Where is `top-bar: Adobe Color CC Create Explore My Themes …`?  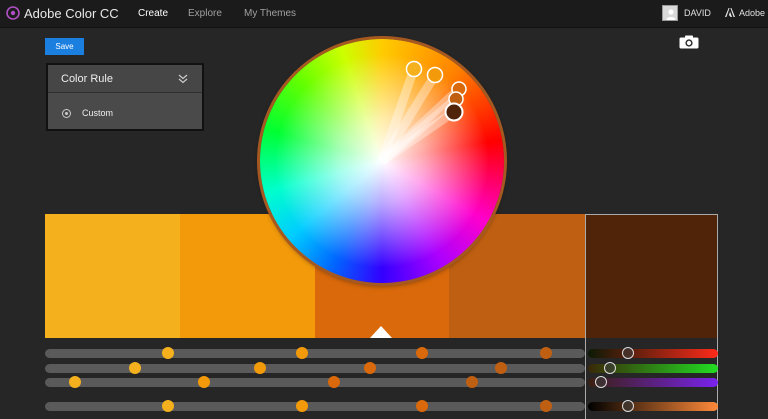 top-bar: Adobe Color CC Create Explore My Themes … is located at coordinates (384, 14).